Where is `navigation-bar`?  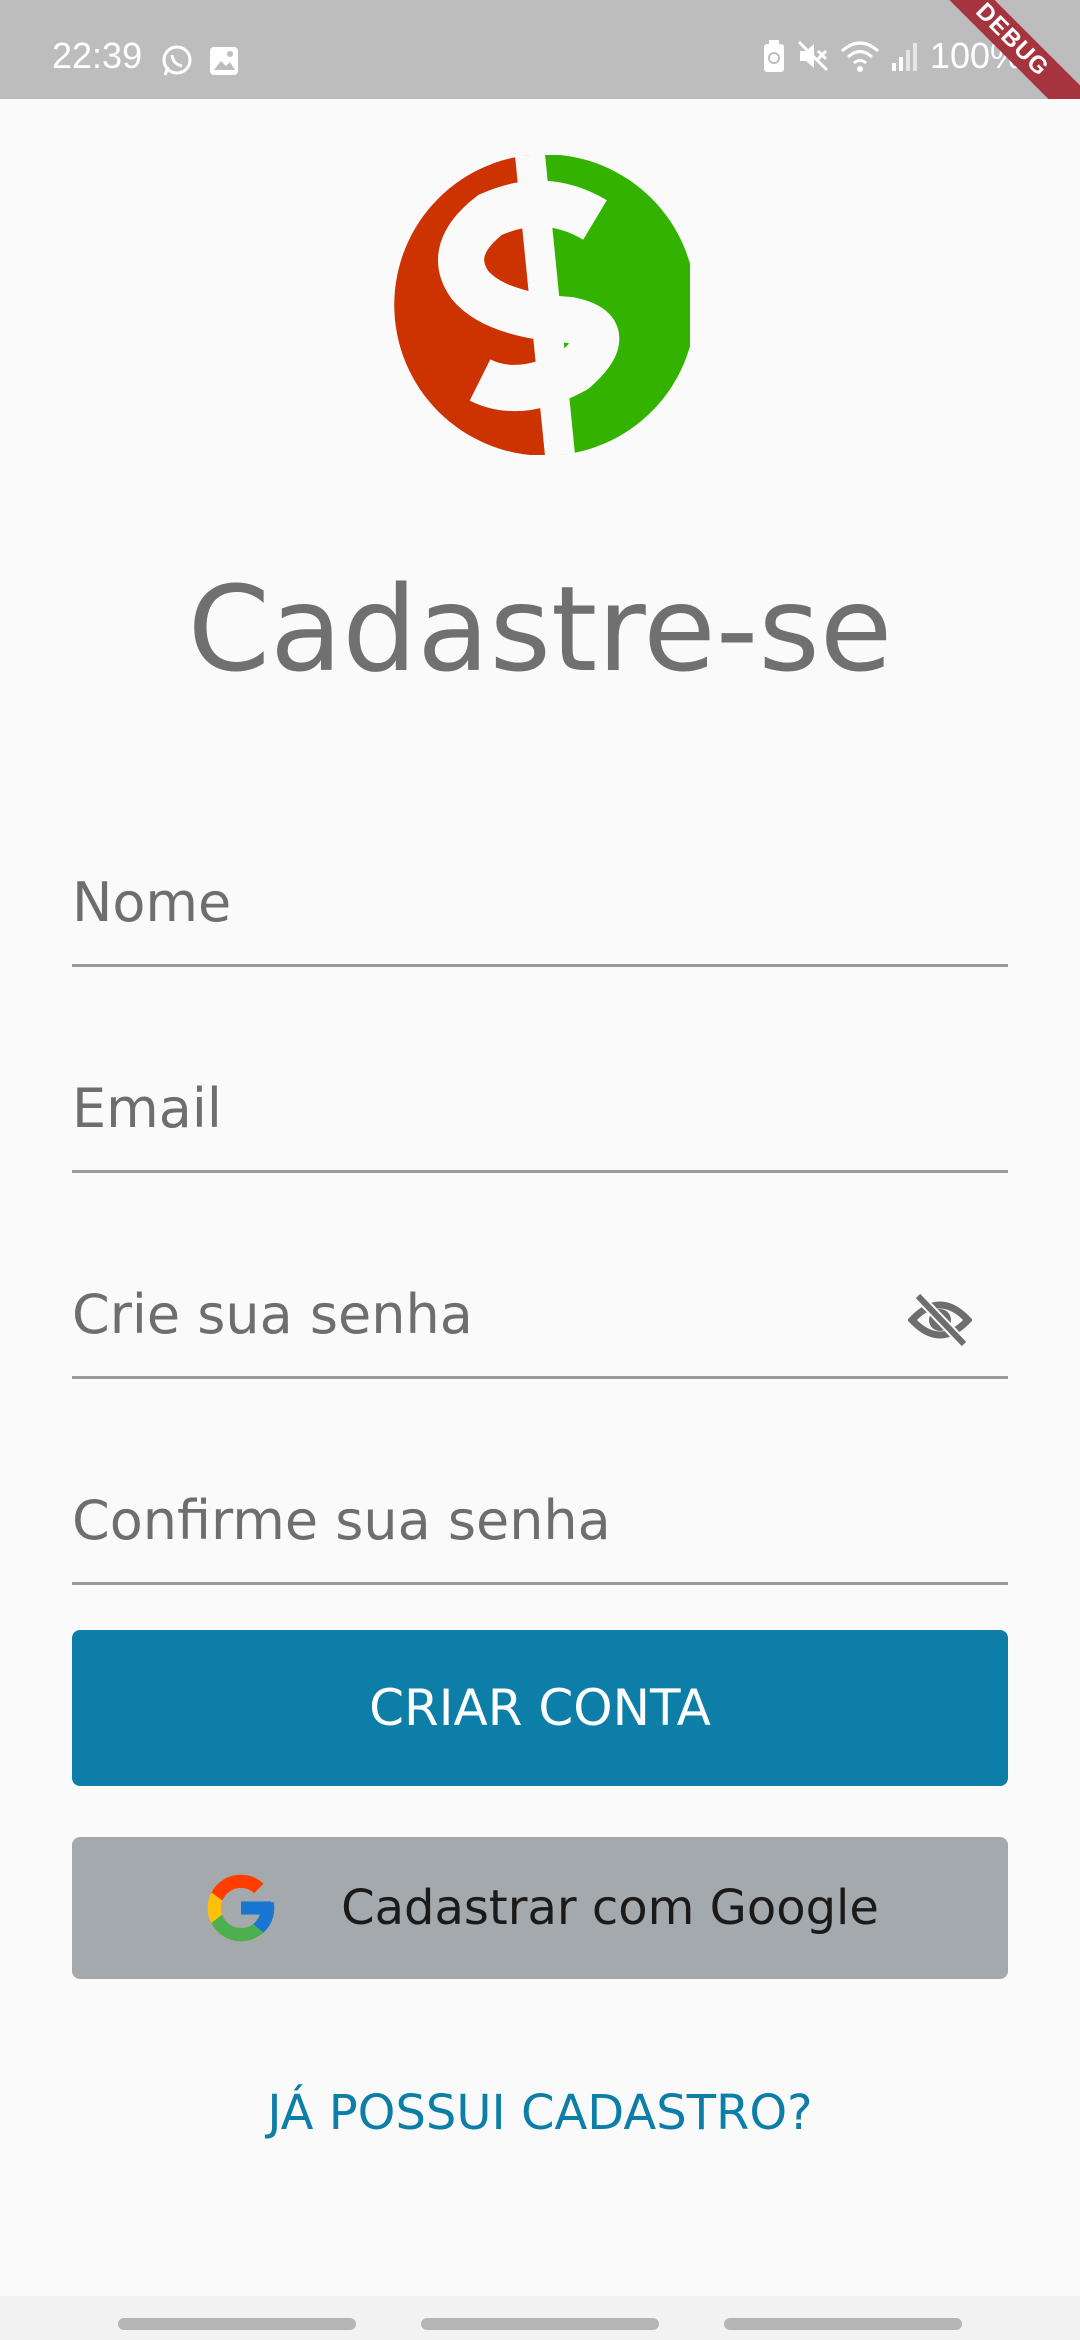
navigation-bar is located at coordinates (540, 2318).